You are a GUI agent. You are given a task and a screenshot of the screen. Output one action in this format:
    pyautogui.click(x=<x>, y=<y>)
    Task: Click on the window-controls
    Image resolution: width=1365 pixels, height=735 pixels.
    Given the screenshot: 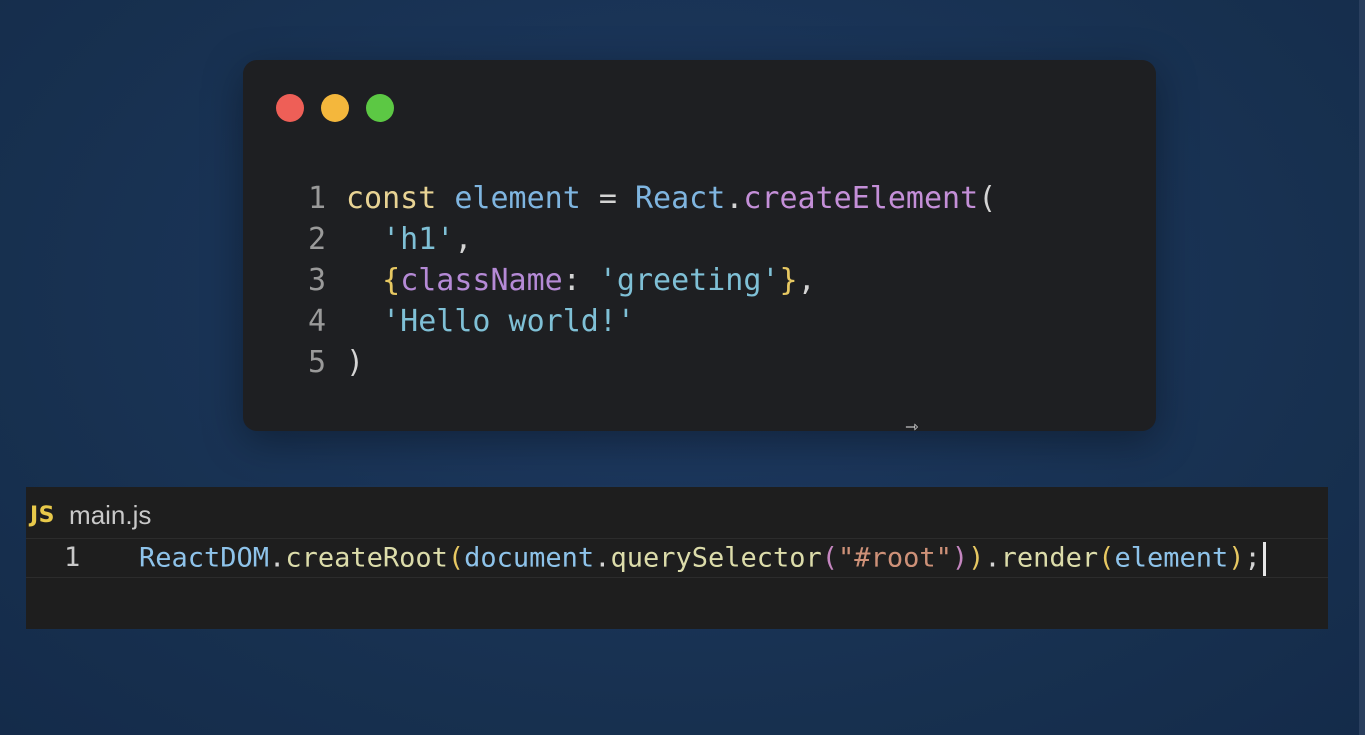 What is the action you would take?
    pyautogui.click(x=335, y=108)
    